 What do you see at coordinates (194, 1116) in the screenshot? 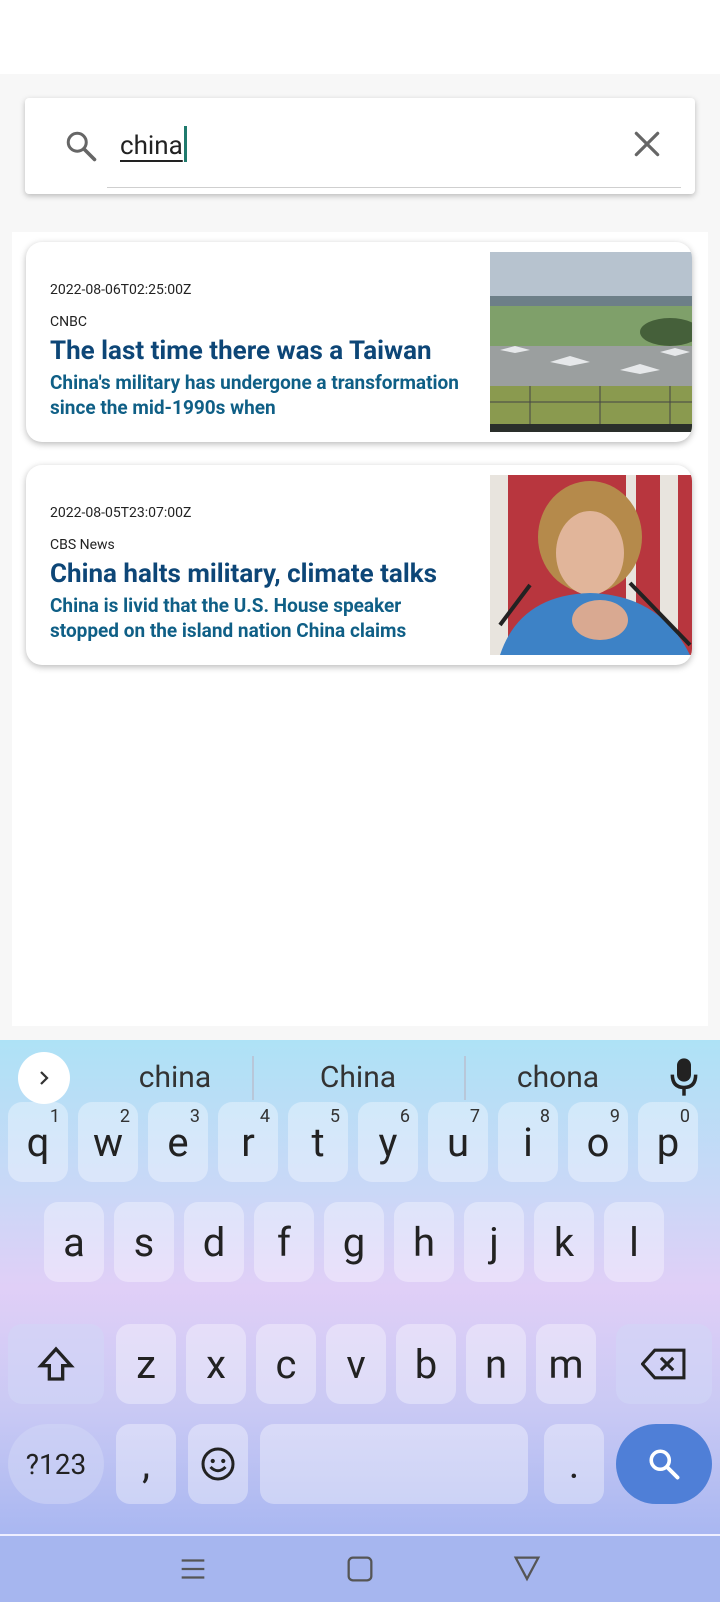
I see `key-hint: 3` at bounding box center [194, 1116].